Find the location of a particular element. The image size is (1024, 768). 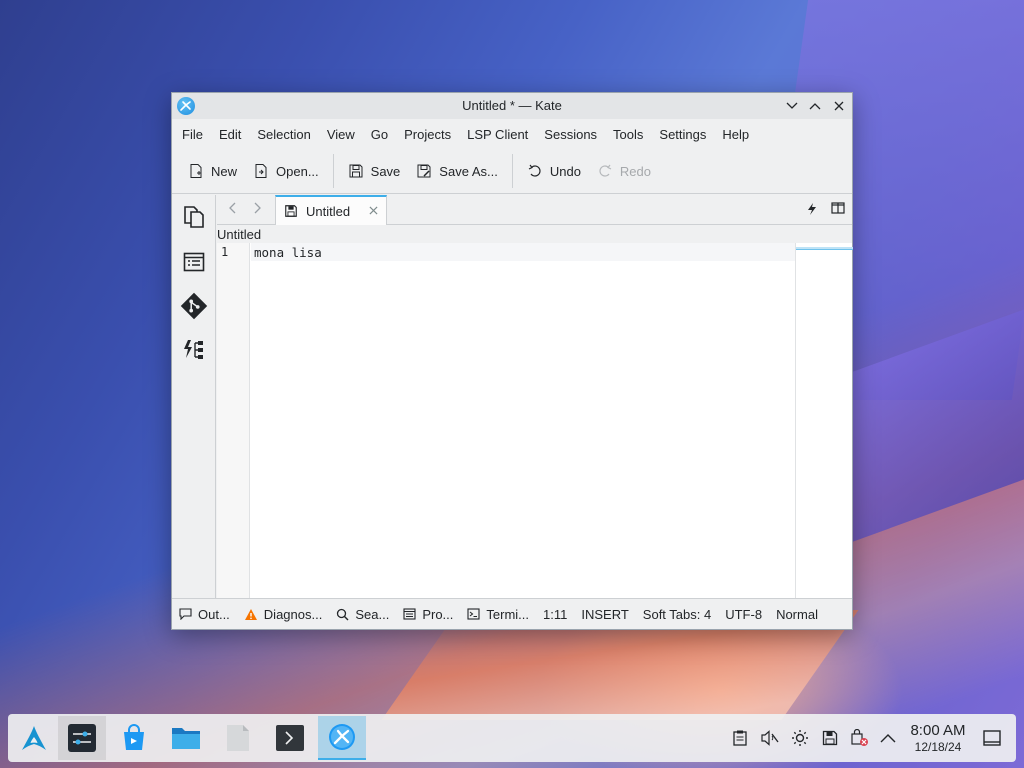

split-view-button is located at coordinates (838, 210).